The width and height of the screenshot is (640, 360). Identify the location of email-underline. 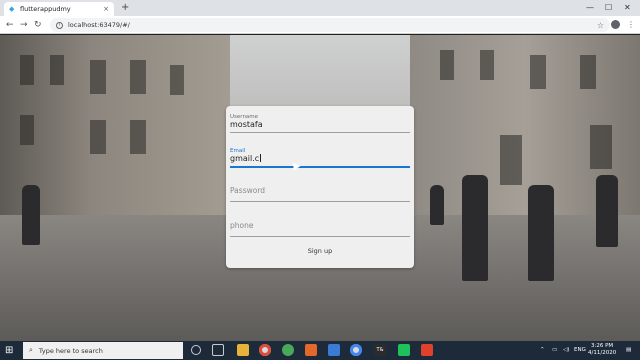
(320, 167).